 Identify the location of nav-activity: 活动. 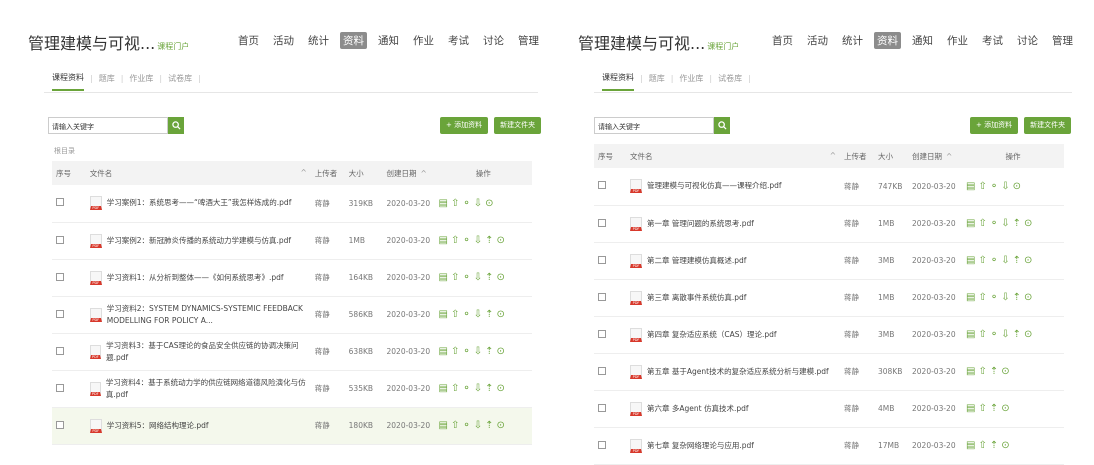
(817, 40).